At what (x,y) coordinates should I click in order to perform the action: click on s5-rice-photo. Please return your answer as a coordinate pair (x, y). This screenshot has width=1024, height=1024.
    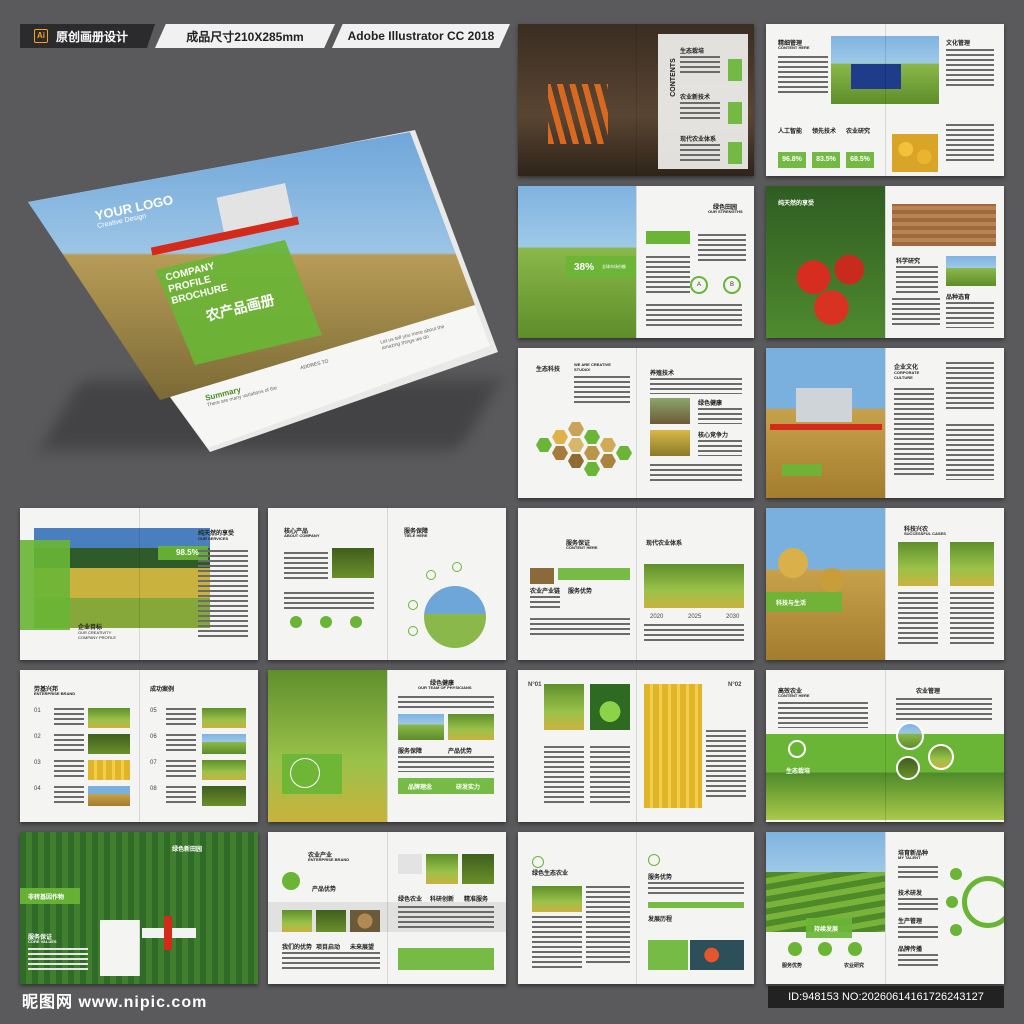
    Looking at the image, I should click on (670, 443).